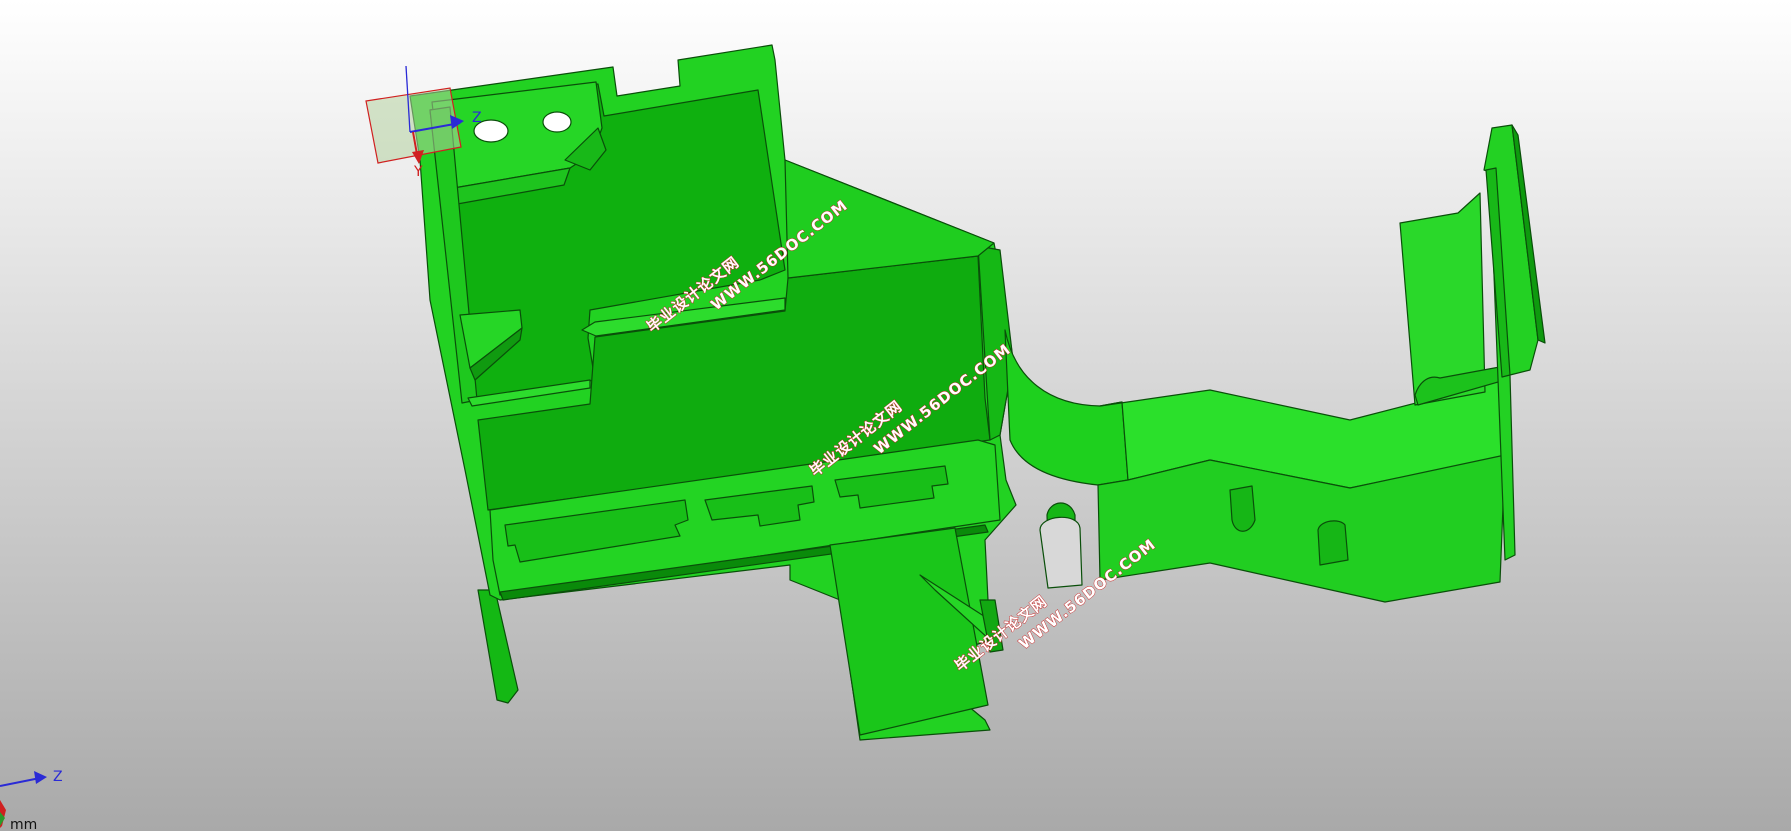  Describe the element at coordinates (418, 172) in the screenshot. I see `origin-y-label: Y` at that location.